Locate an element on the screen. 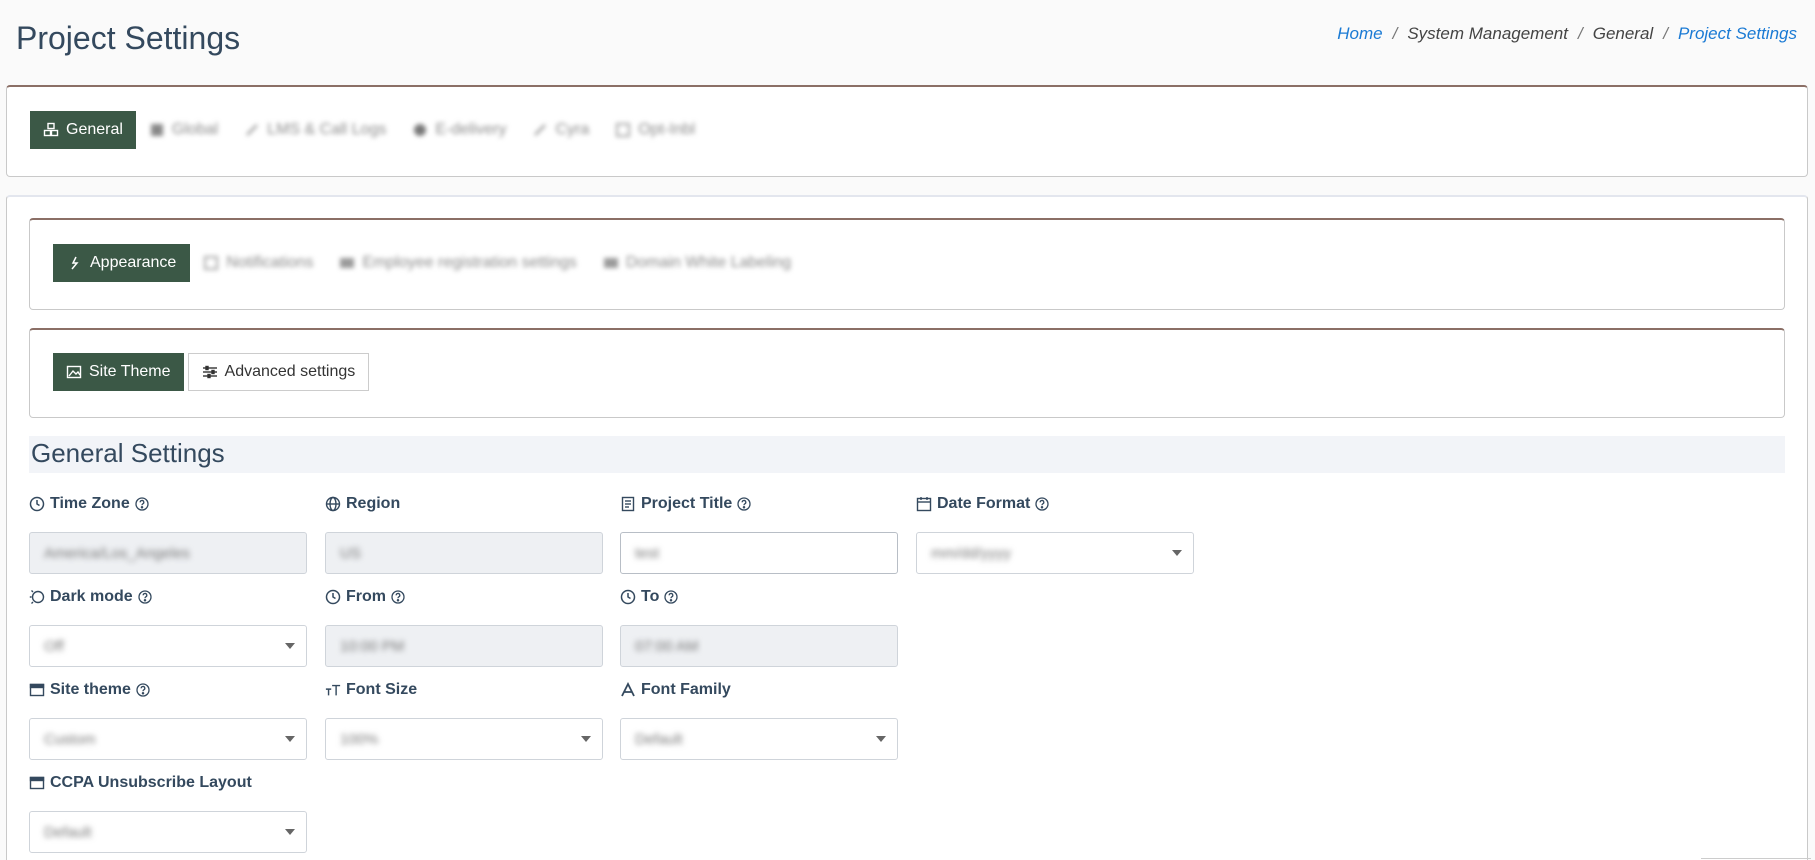  square-icon is located at coordinates (623, 130).